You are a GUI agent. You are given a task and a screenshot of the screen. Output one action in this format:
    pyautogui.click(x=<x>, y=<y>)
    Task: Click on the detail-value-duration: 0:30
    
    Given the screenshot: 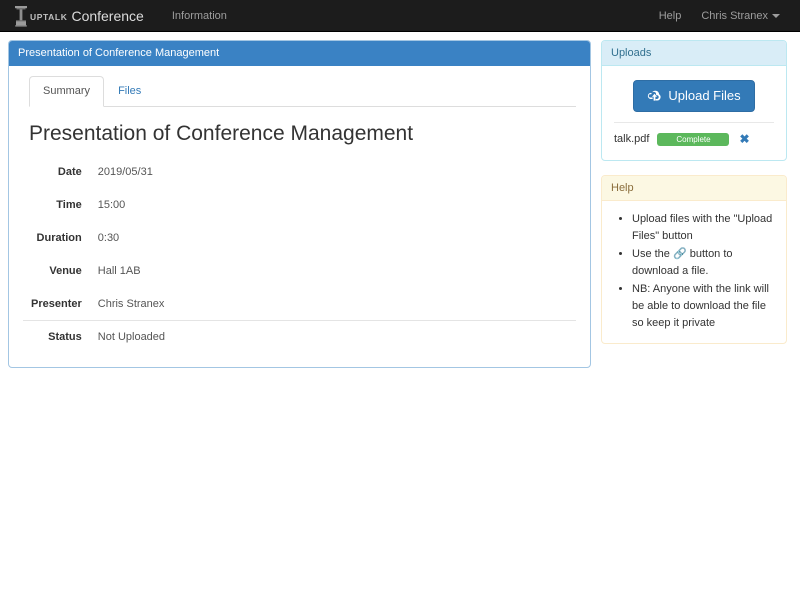 What is the action you would take?
    pyautogui.click(x=108, y=238)
    